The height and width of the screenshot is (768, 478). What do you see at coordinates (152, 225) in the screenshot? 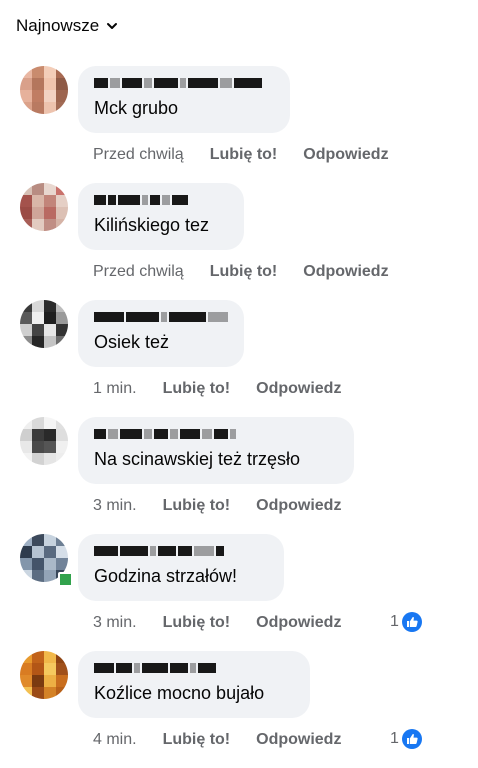
I see `comment-text: Kilińskiego tez` at bounding box center [152, 225].